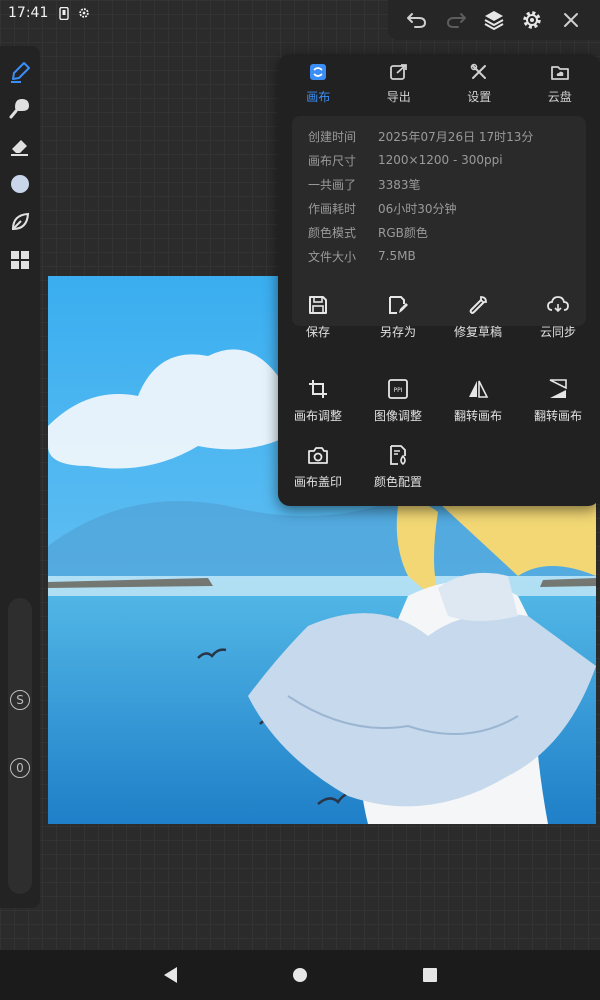  Describe the element at coordinates (571, 20) in the screenshot. I see `close-icon` at that location.